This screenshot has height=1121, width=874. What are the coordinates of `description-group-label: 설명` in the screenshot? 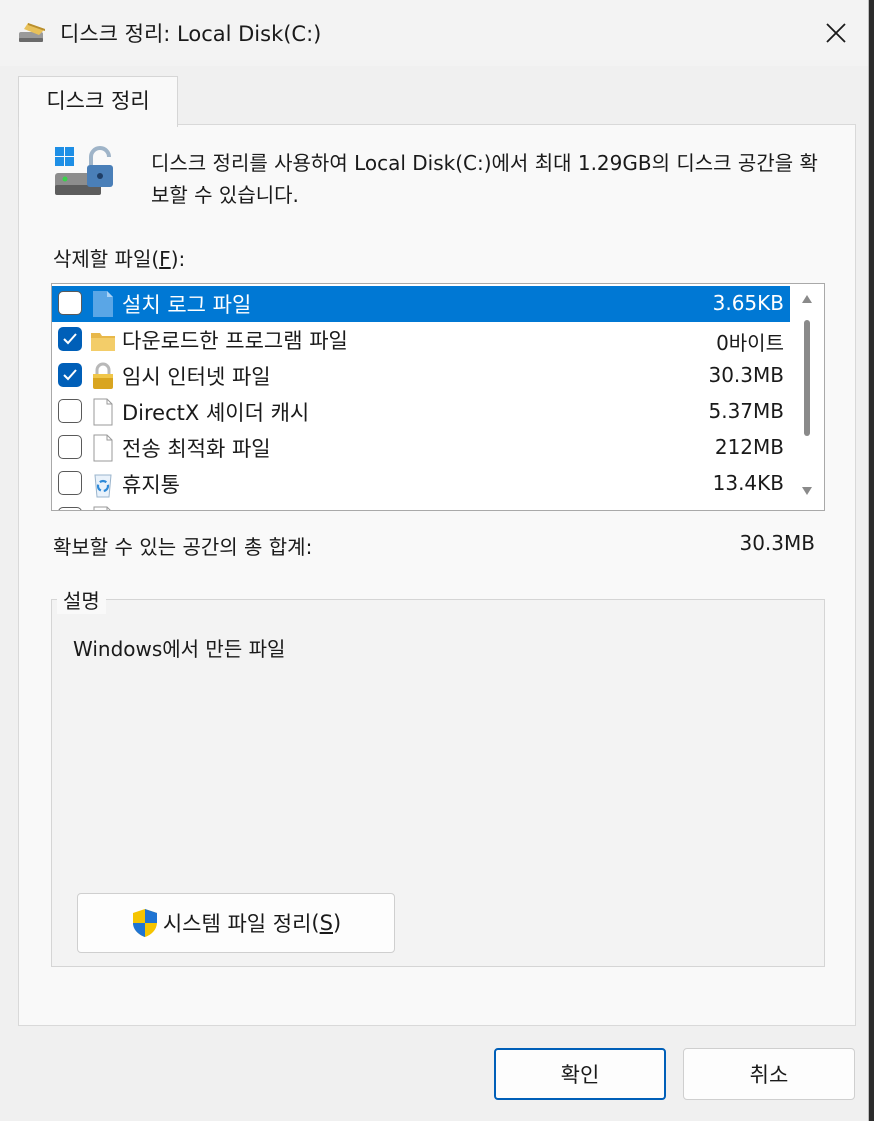 It's located at (81, 599).